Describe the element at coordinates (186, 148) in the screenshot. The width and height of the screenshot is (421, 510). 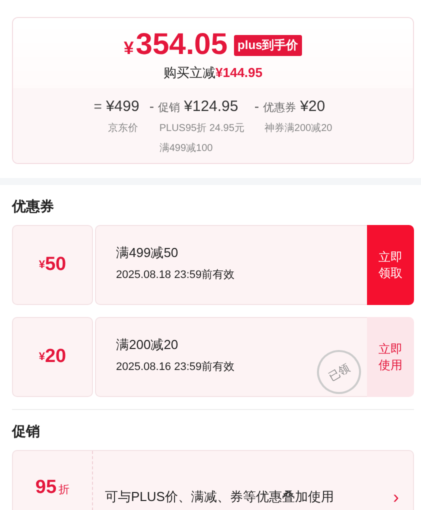
I see `breakdown-note: 满499减100` at that location.